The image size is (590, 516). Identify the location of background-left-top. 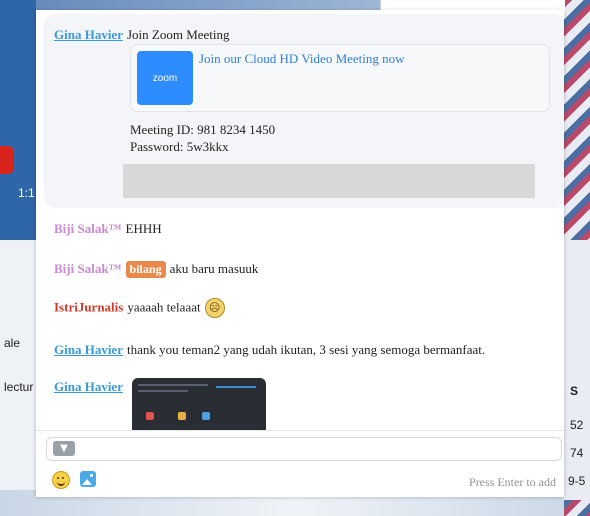
(18, 120).